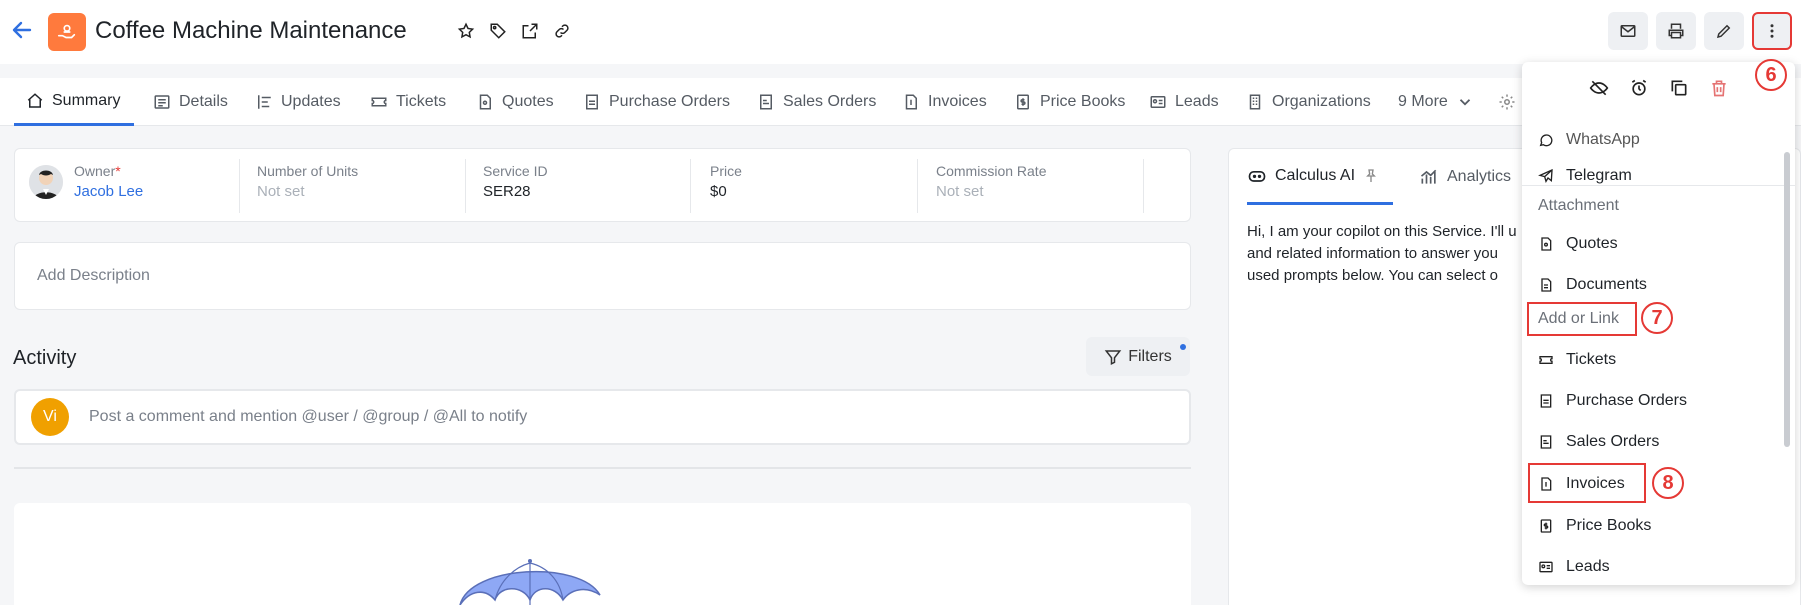  What do you see at coordinates (45, 358) in the screenshot?
I see `activity-heading: Activity` at bounding box center [45, 358].